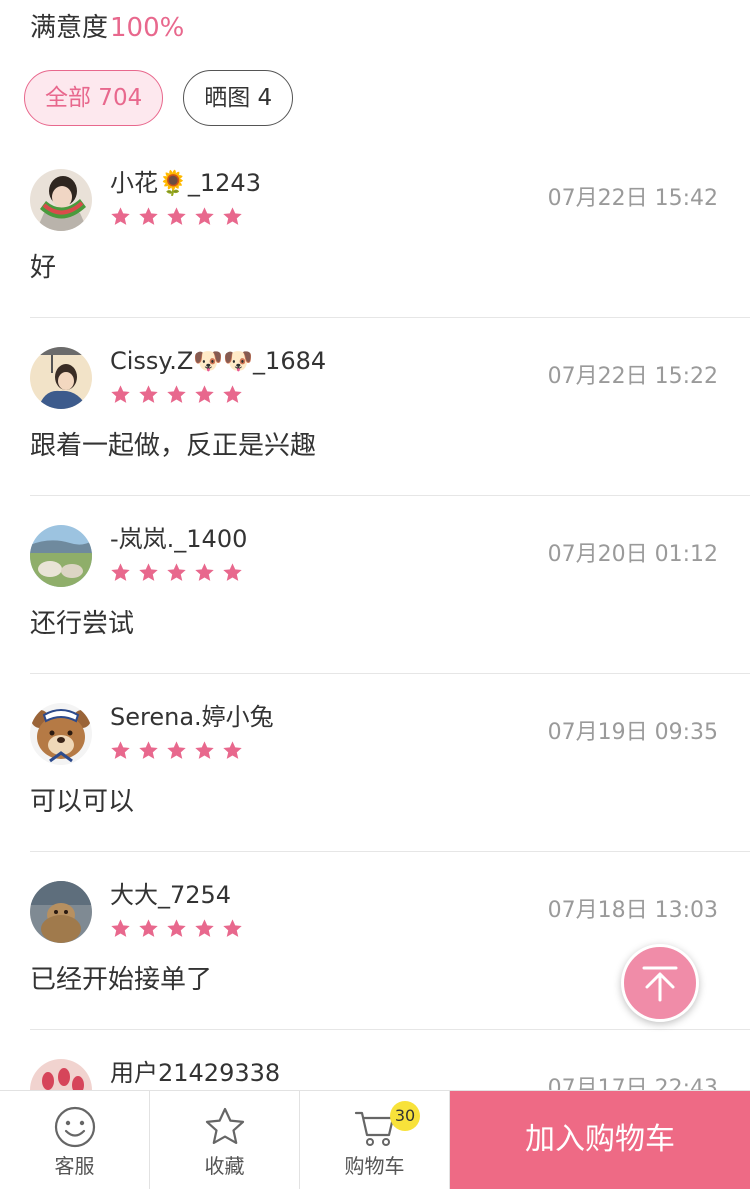 This screenshot has width=750, height=1189. Describe the element at coordinates (82, 624) in the screenshot. I see `review-content: 还行尝试` at that location.